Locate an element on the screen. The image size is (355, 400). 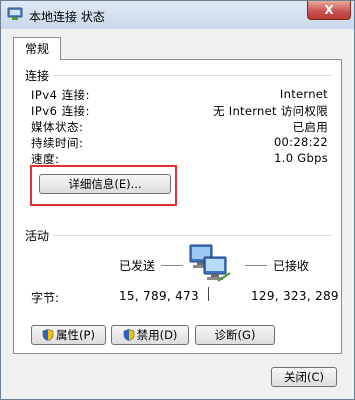
speed-label: 速度: is located at coordinates (45, 159).